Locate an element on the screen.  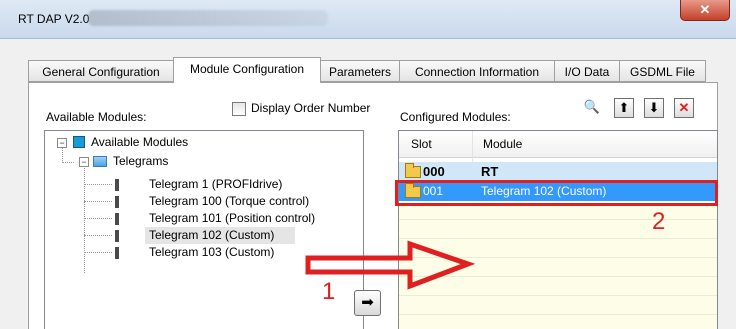
tab-module-configuration: Module Configuration is located at coordinates (247, 70).